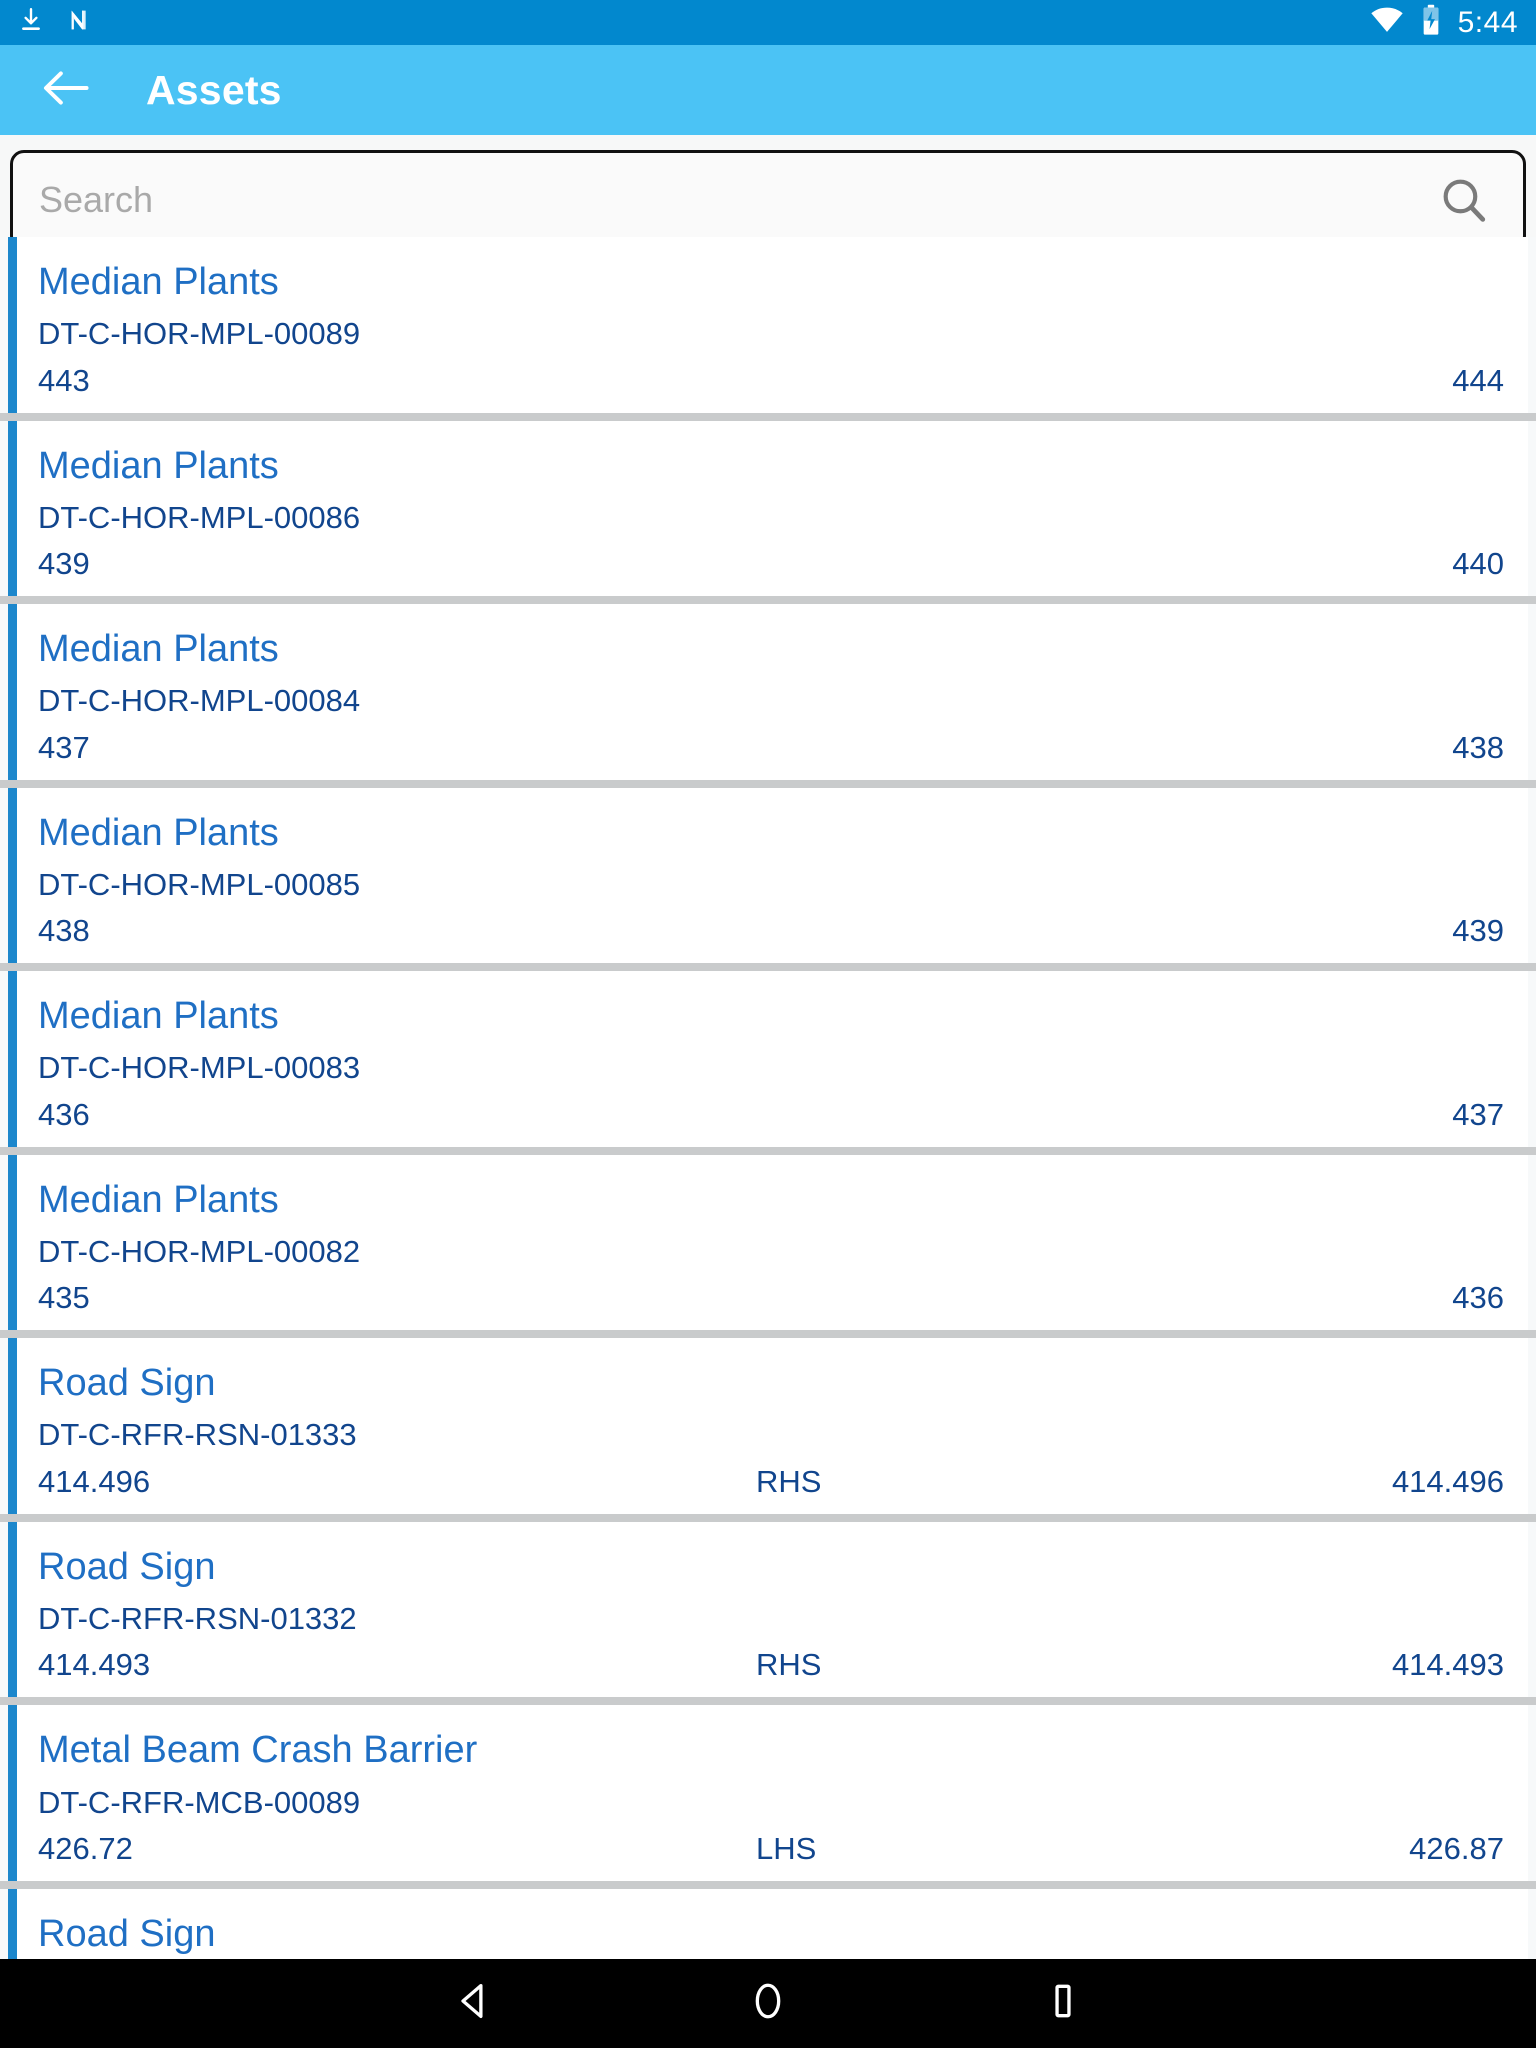  What do you see at coordinates (94, 1481) in the screenshot?
I see `asset-chainage-start: 414.496` at bounding box center [94, 1481].